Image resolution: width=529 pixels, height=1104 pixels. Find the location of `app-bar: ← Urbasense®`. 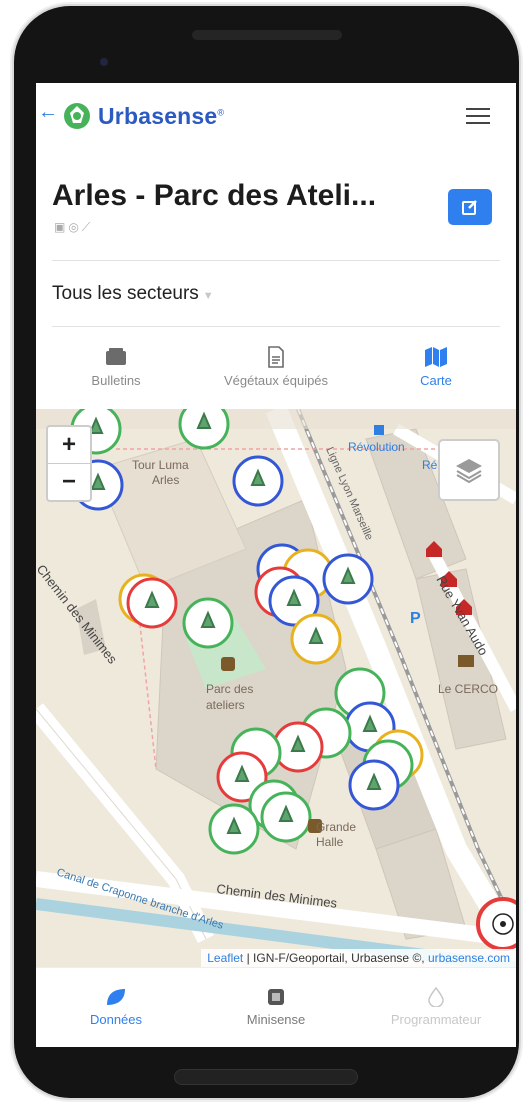

app-bar: ← Urbasense® is located at coordinates (276, 118).